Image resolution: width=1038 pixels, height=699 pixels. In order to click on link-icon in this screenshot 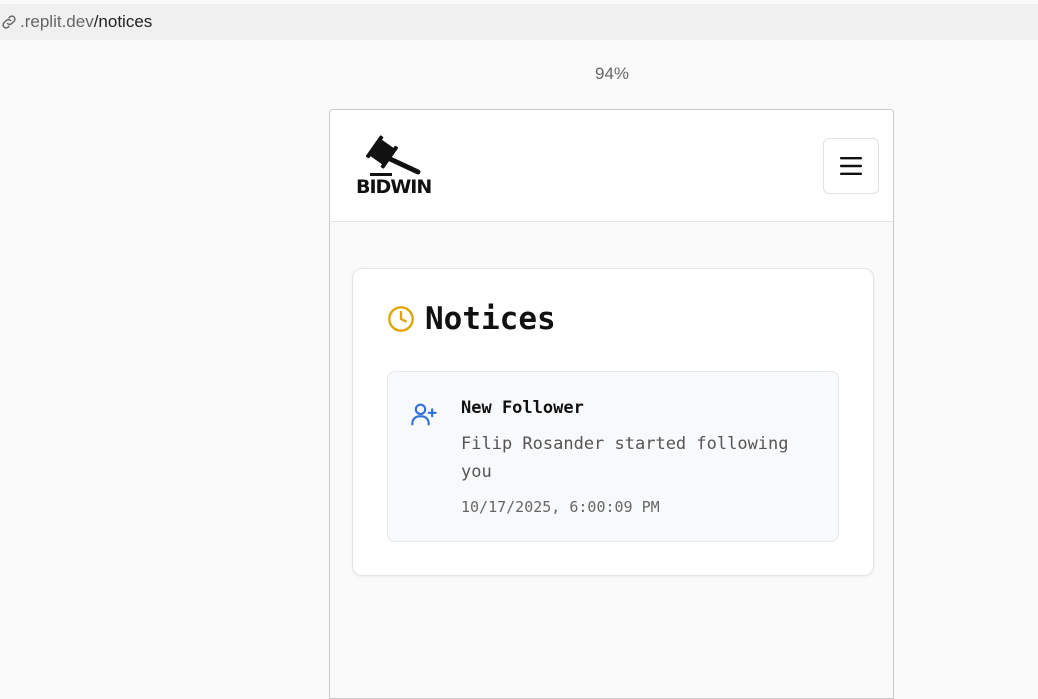, I will do `click(9, 22)`.